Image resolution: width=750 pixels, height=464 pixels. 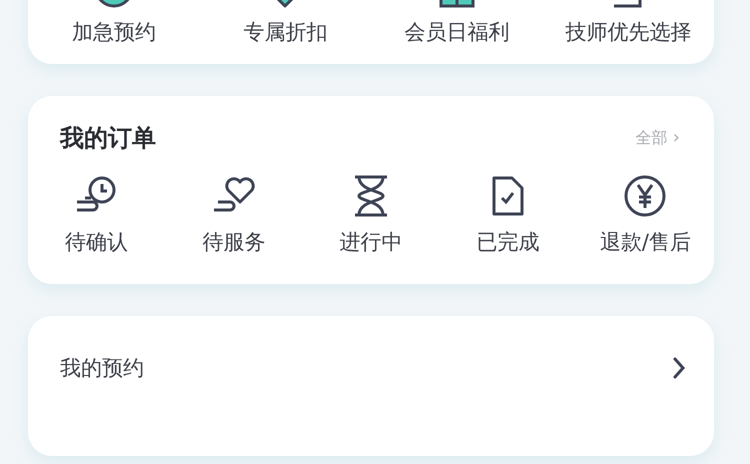 What do you see at coordinates (114, 23) in the screenshot?
I see `benefit-item: 加急预约` at bounding box center [114, 23].